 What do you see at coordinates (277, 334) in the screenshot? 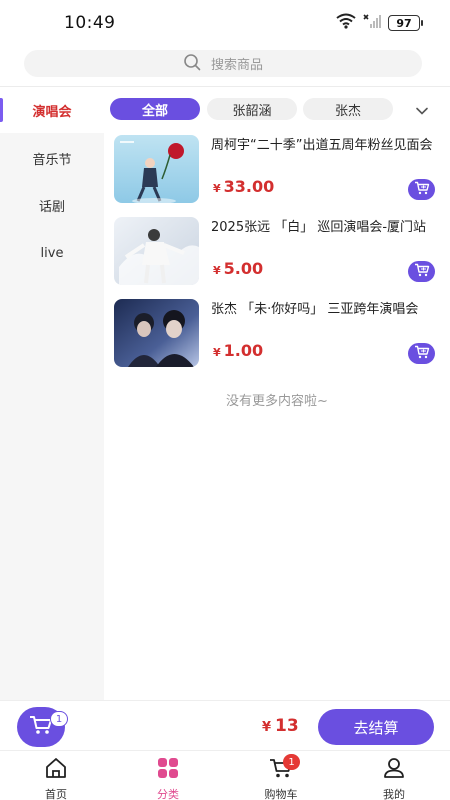
I see `product-card: 张杰 「未·你好吗」 三亚跨年演唱会 ¥ 1.00` at bounding box center [277, 334].